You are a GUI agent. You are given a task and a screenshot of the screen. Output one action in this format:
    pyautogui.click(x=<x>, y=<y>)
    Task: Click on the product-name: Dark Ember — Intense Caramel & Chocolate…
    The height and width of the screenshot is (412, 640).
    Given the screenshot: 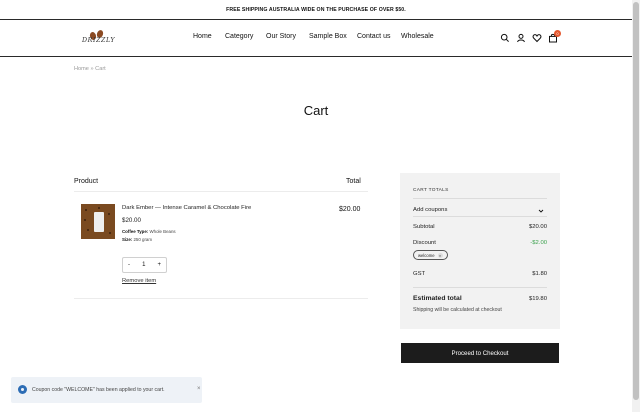 What is the action you would take?
    pyautogui.click(x=186, y=208)
    